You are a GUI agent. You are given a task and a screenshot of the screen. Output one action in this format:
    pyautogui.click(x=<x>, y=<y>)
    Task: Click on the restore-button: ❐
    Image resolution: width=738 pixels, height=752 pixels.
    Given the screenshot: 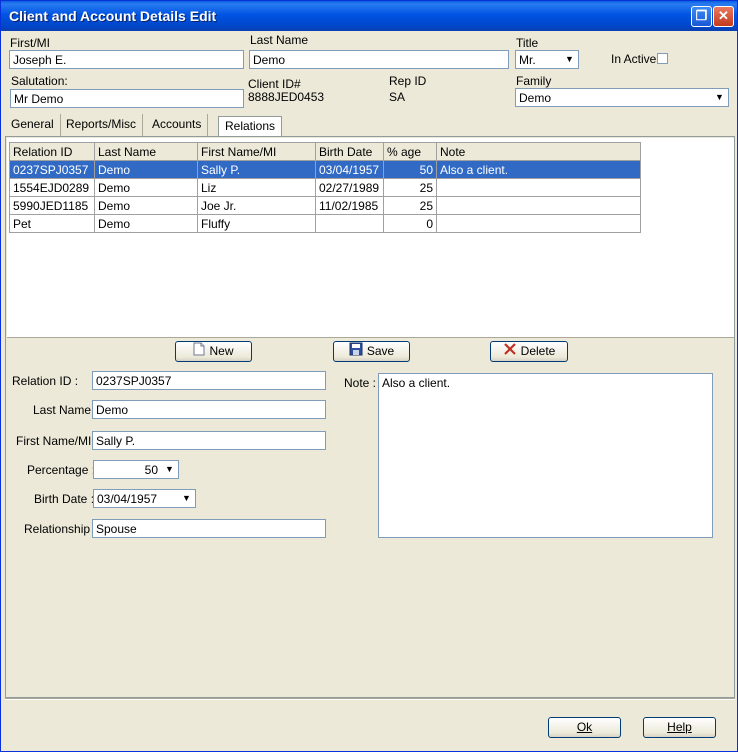 What is the action you would take?
    pyautogui.click(x=701, y=16)
    